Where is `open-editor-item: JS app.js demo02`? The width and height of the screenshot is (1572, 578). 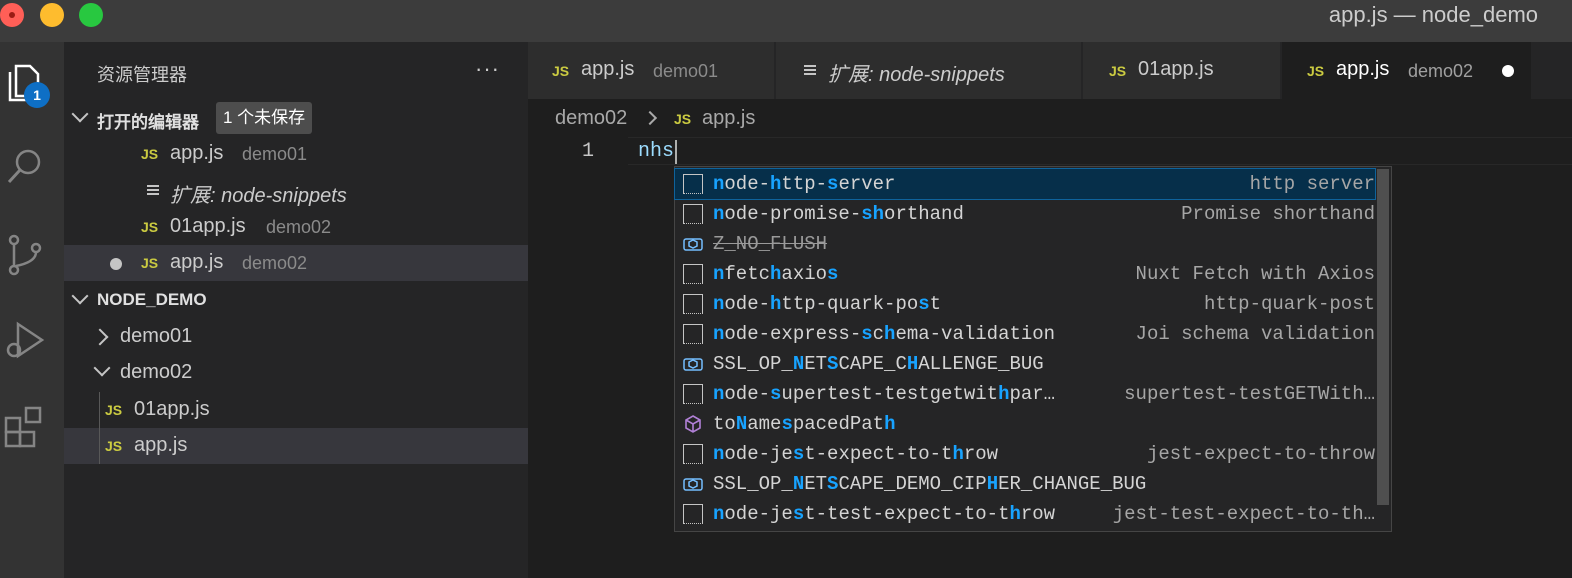
open-editor-item: JS app.js demo02 is located at coordinates (296, 263).